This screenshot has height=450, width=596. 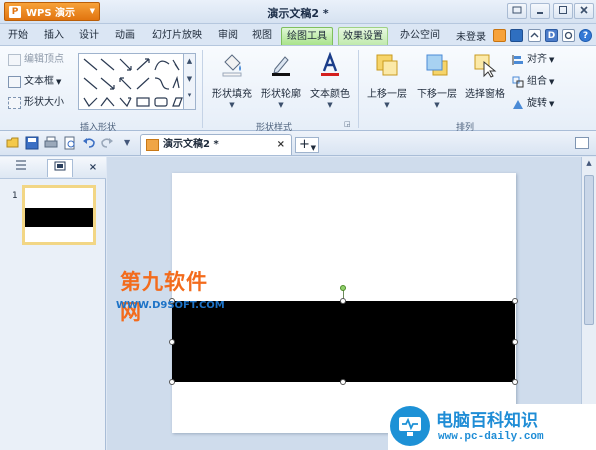 I want to click on undo-icon, so click(x=89, y=143).